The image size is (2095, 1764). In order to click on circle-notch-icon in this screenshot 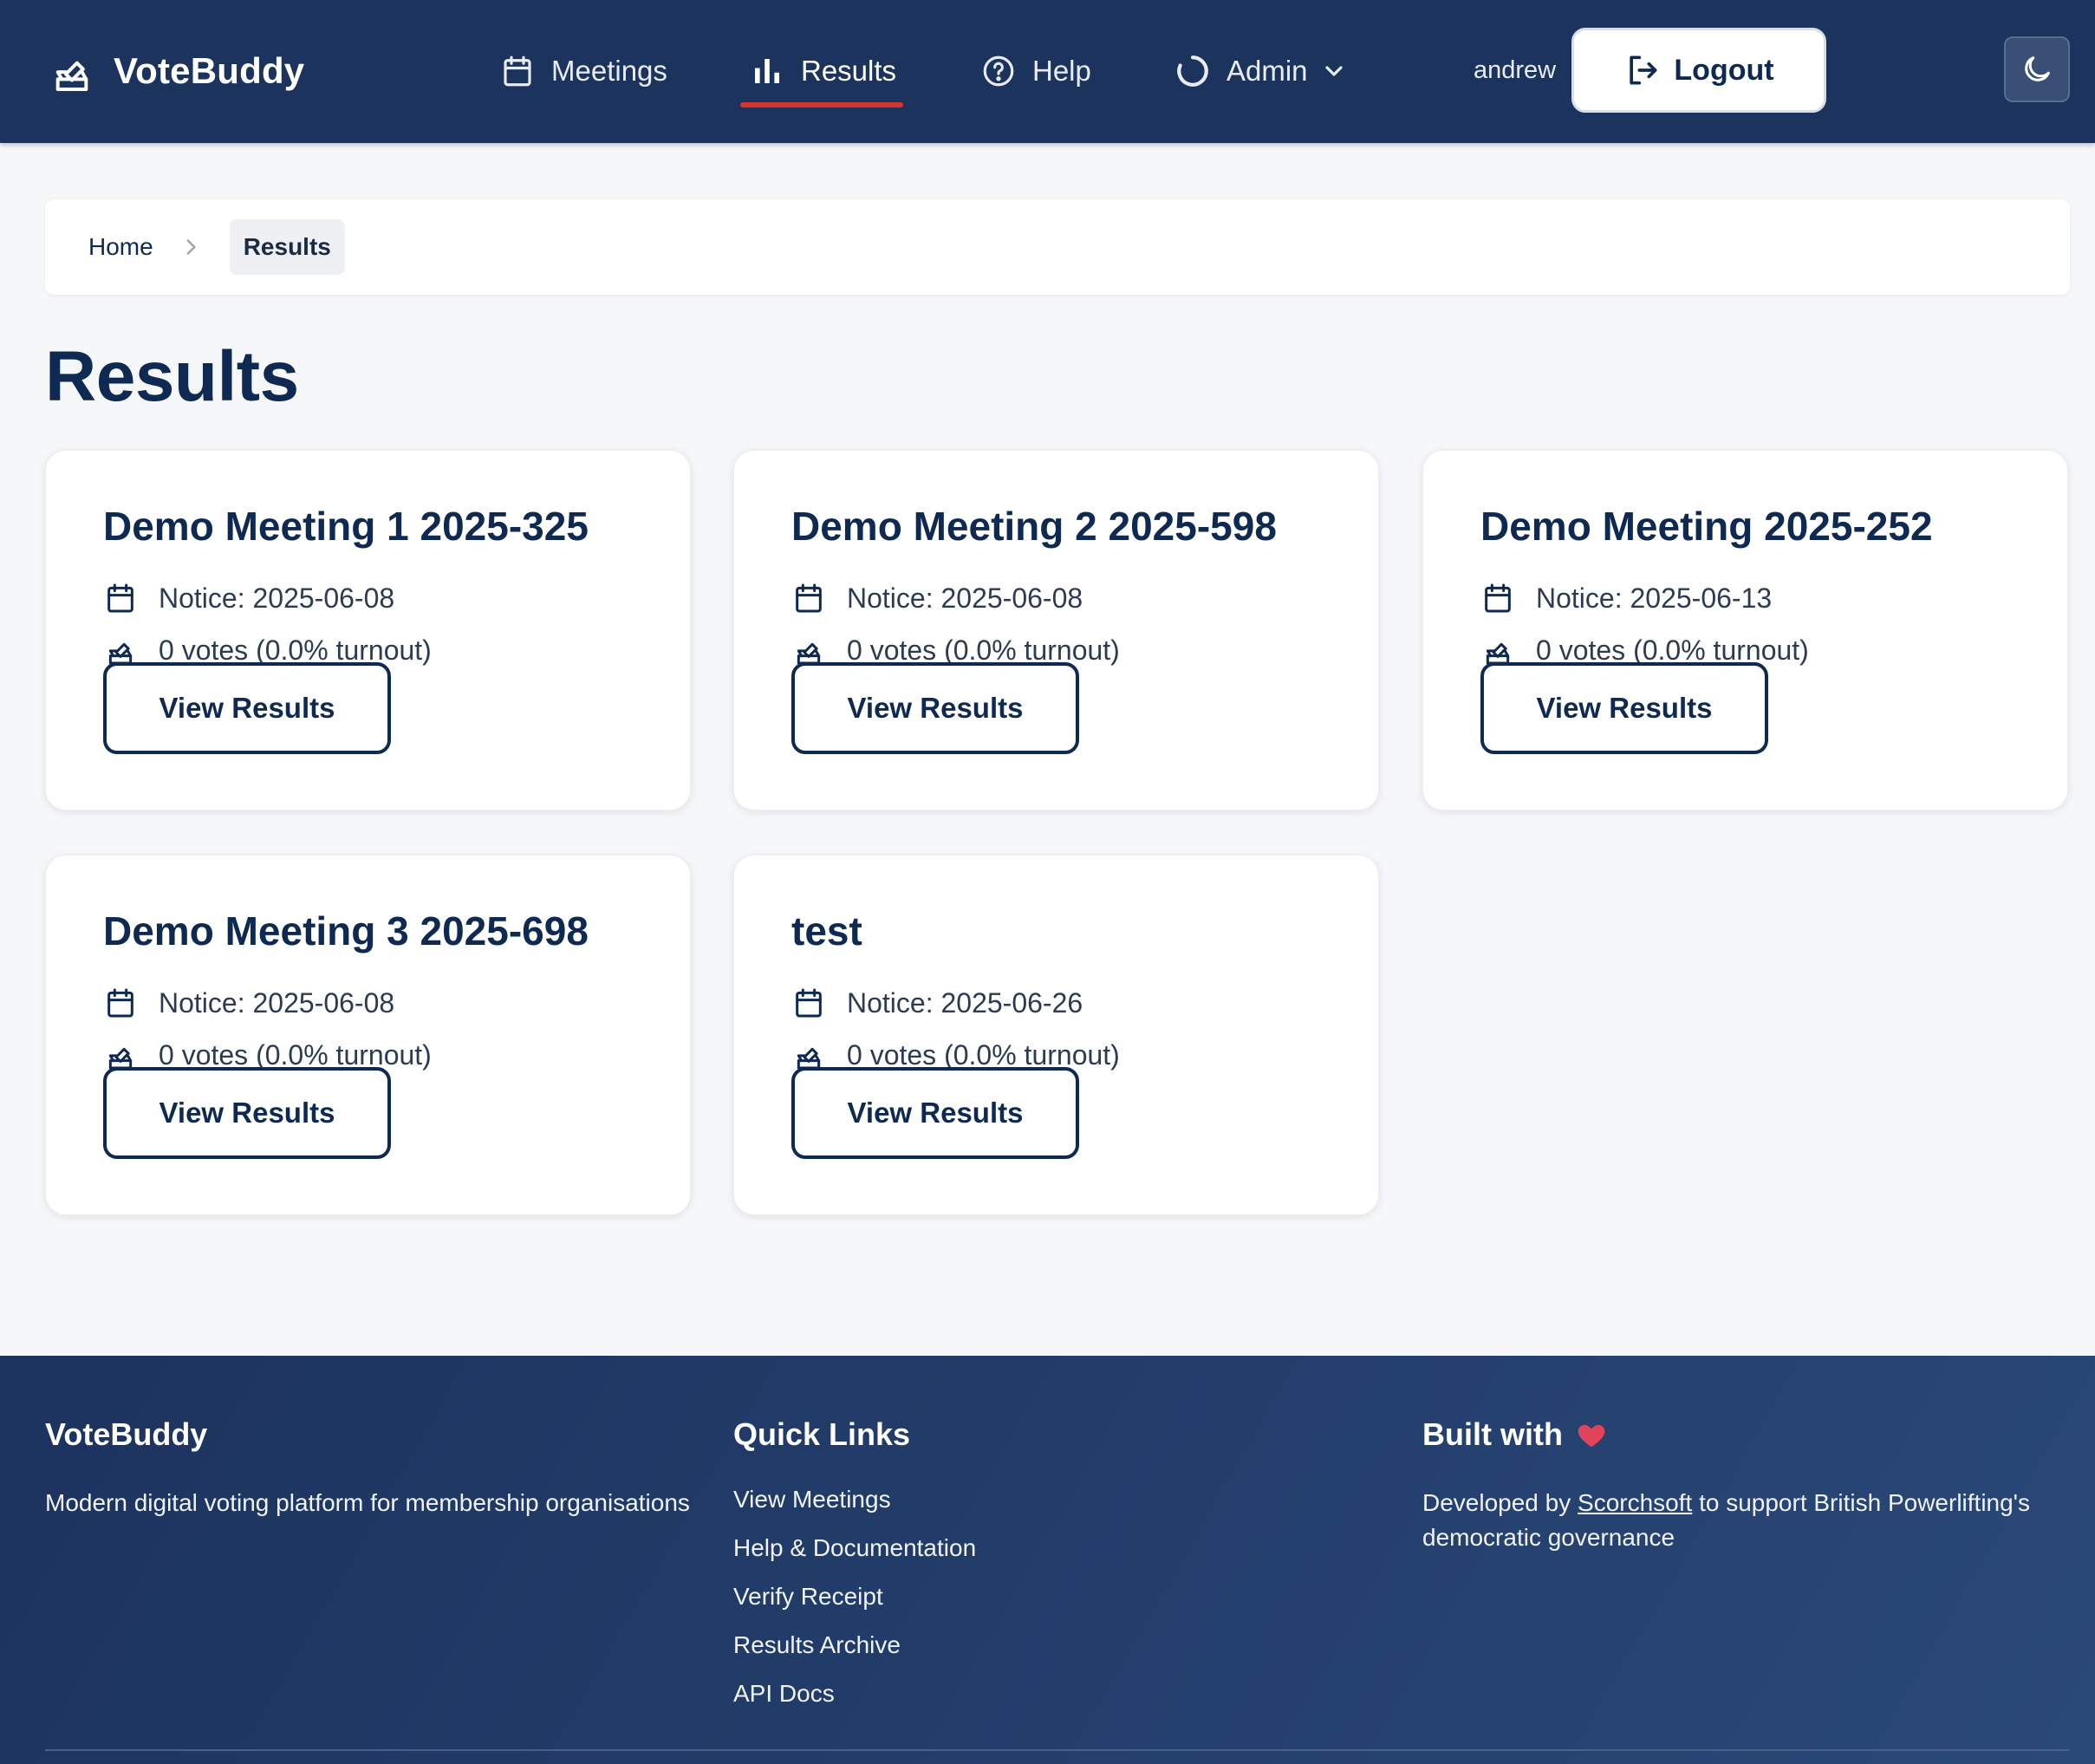, I will do `click(1193, 71)`.